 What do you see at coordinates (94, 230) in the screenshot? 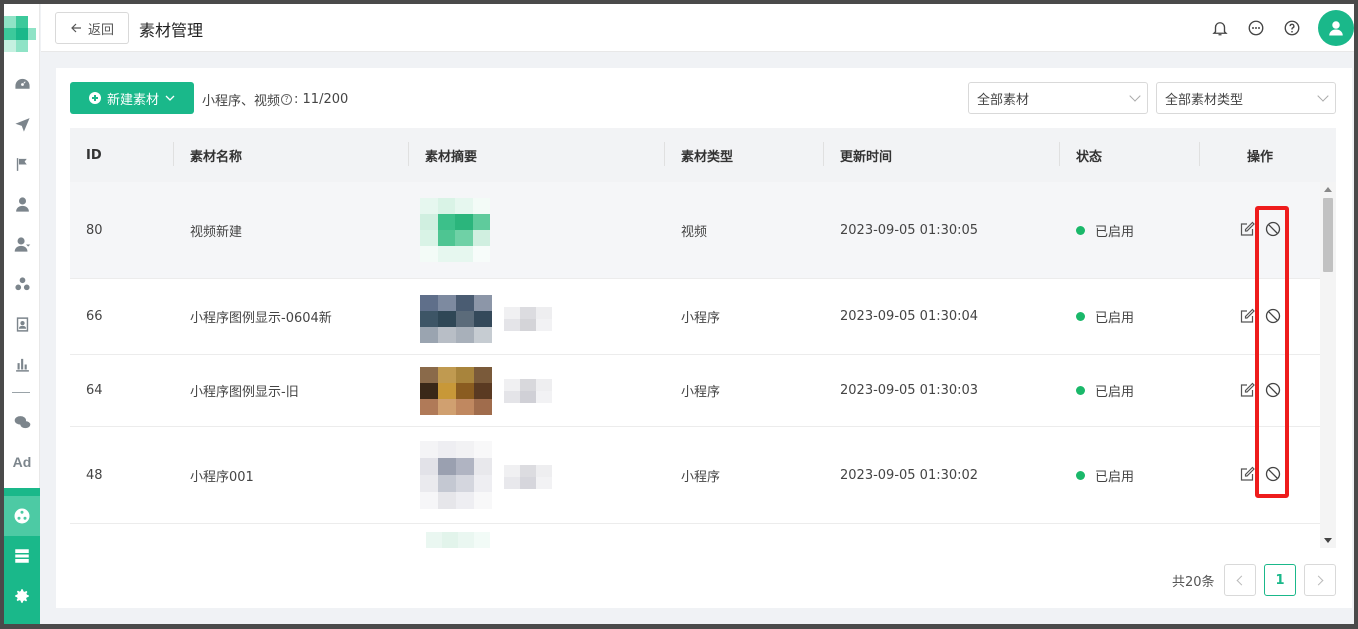
I see `cell-id: 80` at bounding box center [94, 230].